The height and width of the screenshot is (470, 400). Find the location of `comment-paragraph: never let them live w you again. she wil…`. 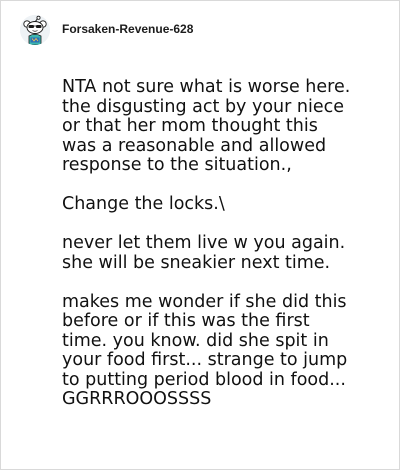

comment-paragraph: never let them live w you again. she wil… is located at coordinates (204, 253).